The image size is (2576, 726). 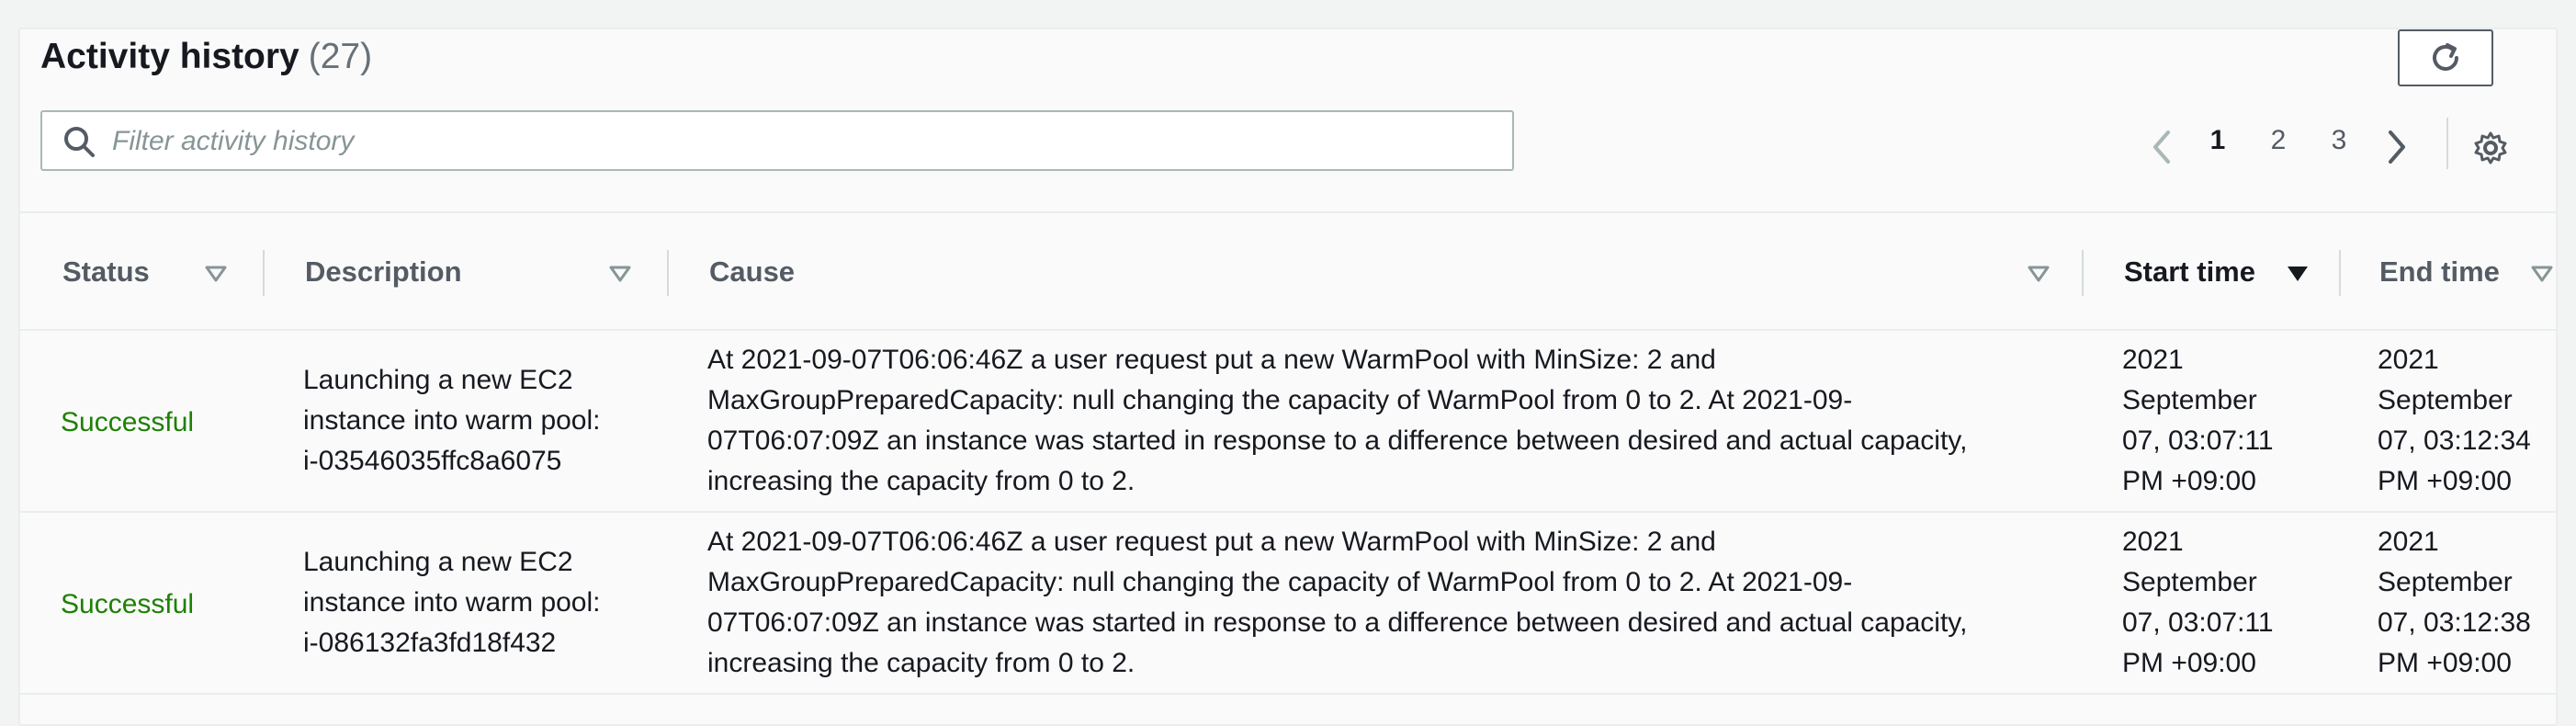 I want to click on page-2: 2, so click(x=2278, y=140).